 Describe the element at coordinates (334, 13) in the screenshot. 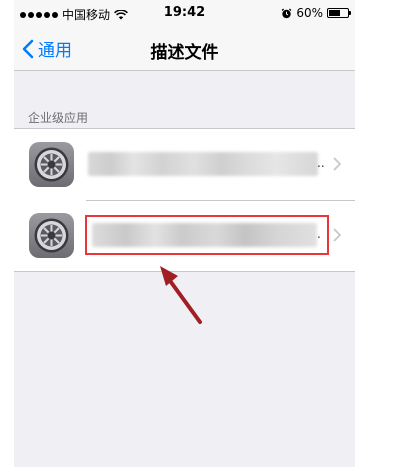

I see `battery-fill` at that location.